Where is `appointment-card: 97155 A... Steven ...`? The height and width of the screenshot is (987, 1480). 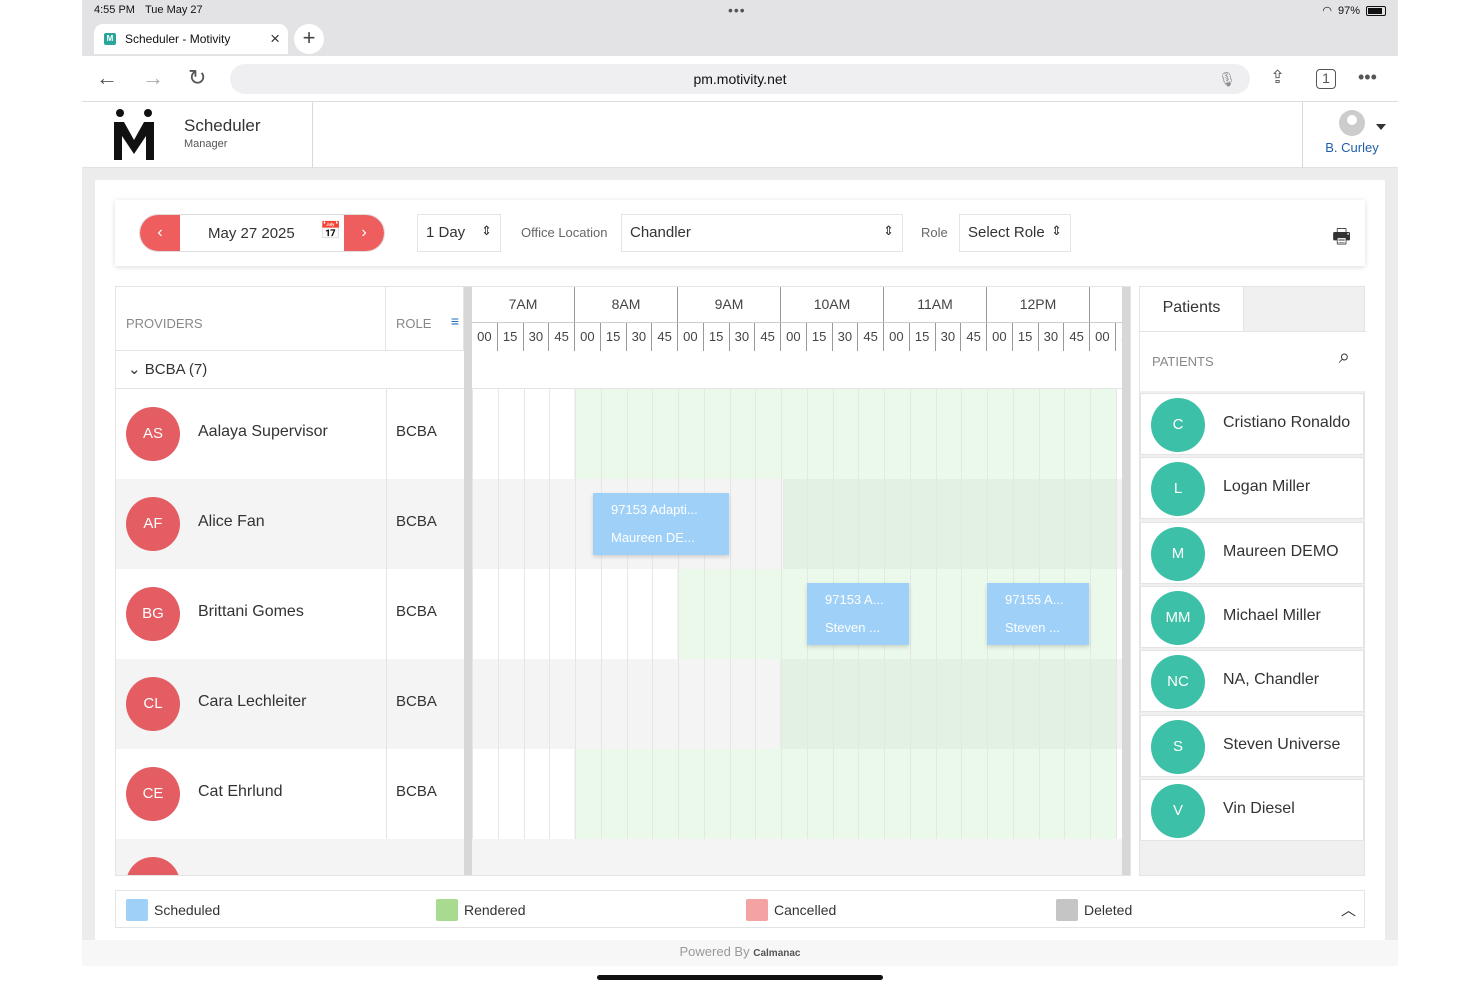
appointment-card: 97155 A... Steven ... is located at coordinates (1038, 614).